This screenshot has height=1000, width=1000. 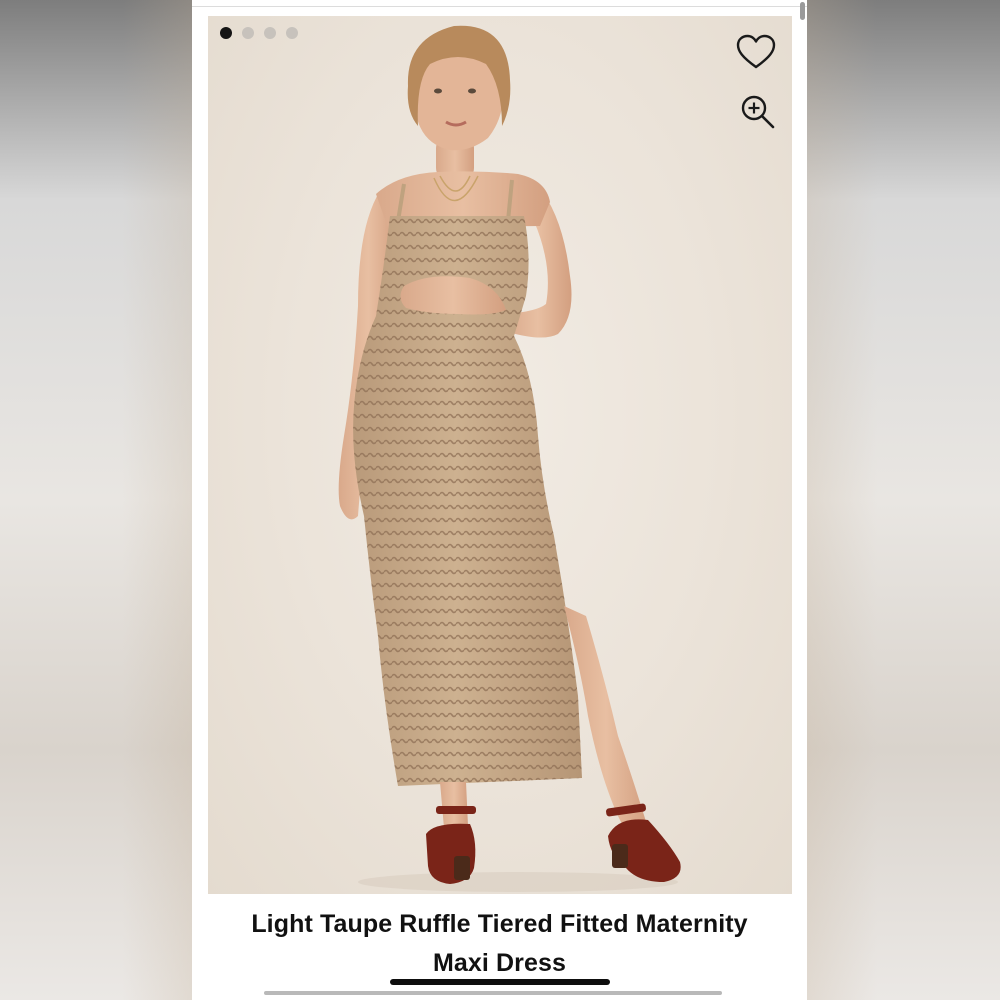 What do you see at coordinates (500, 982) in the screenshot?
I see `home-indicator` at bounding box center [500, 982].